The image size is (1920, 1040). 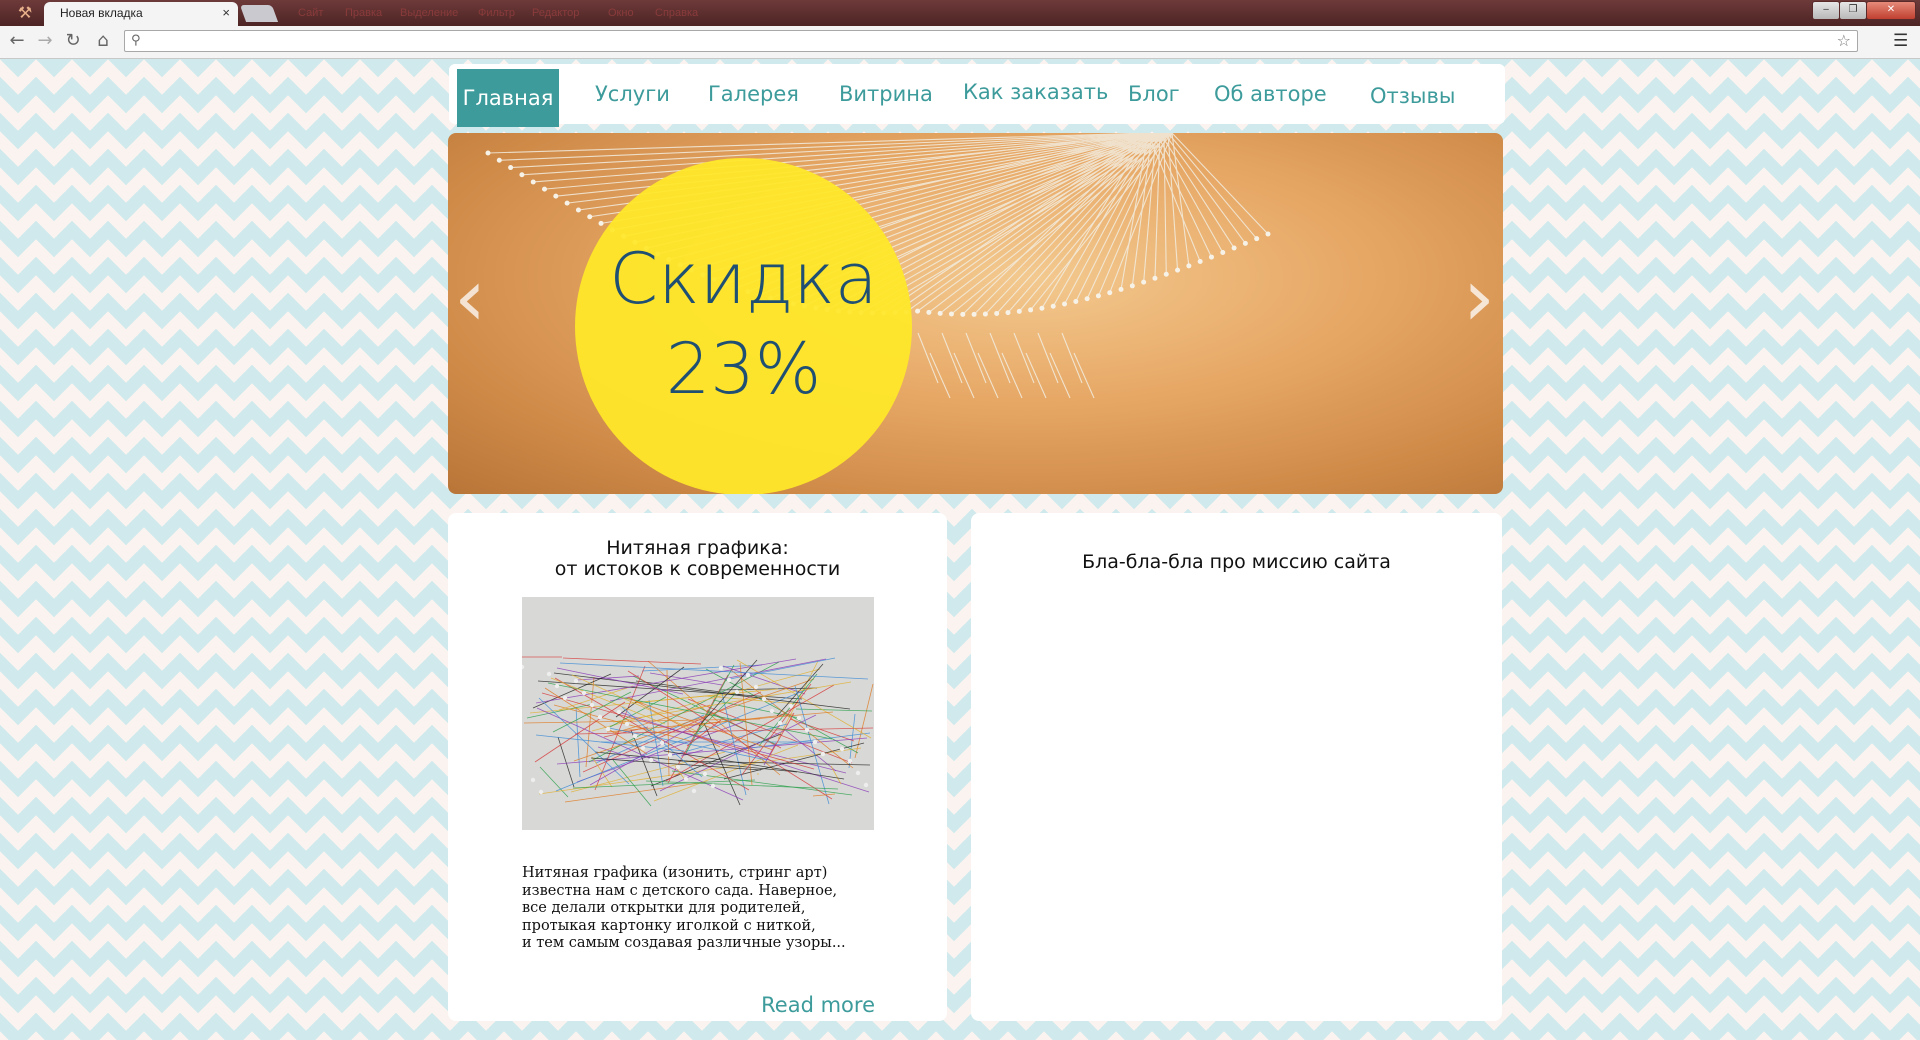 I want to click on promo-title: Скидка, so click(x=743, y=279).